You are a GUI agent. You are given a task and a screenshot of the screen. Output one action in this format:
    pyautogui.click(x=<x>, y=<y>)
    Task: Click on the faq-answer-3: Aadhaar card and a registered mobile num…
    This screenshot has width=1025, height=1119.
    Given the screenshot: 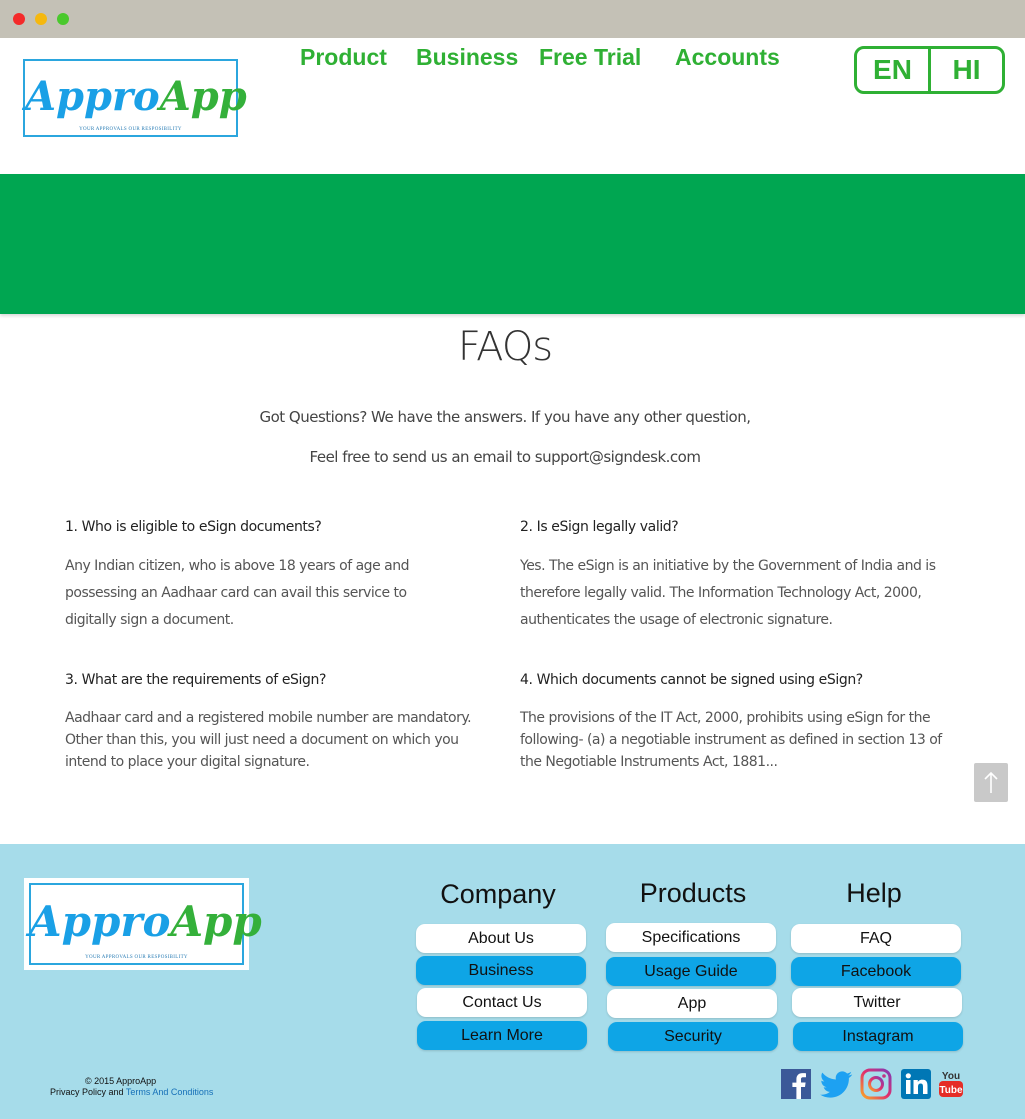 What is the action you would take?
    pyautogui.click(x=268, y=740)
    